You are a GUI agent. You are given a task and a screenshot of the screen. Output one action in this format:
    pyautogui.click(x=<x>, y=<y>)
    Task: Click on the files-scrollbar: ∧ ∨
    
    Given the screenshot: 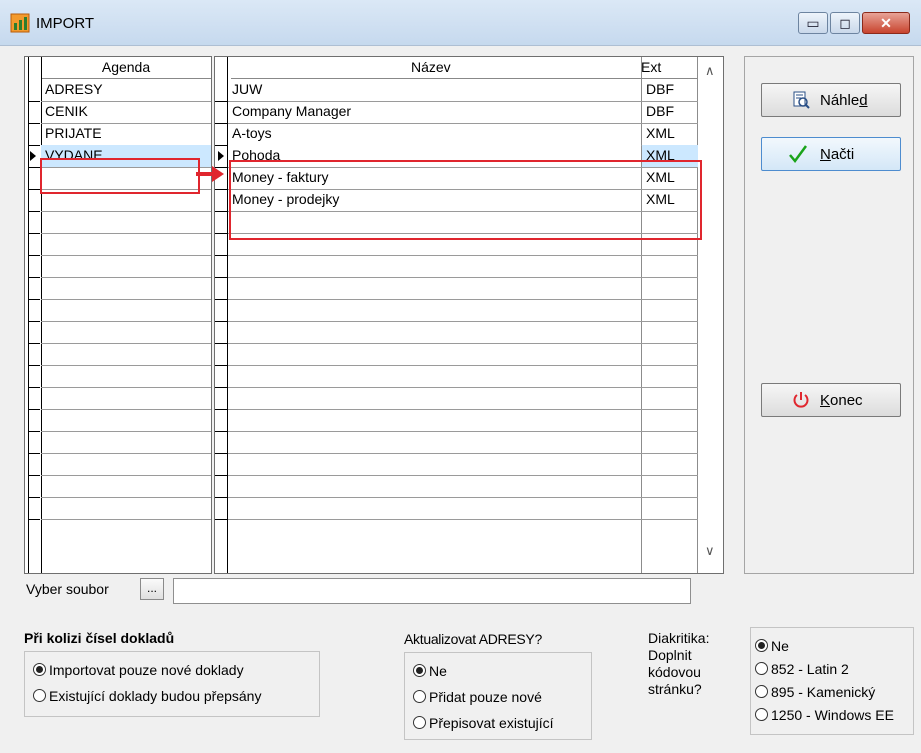 What is the action you would take?
    pyautogui.click(x=710, y=315)
    